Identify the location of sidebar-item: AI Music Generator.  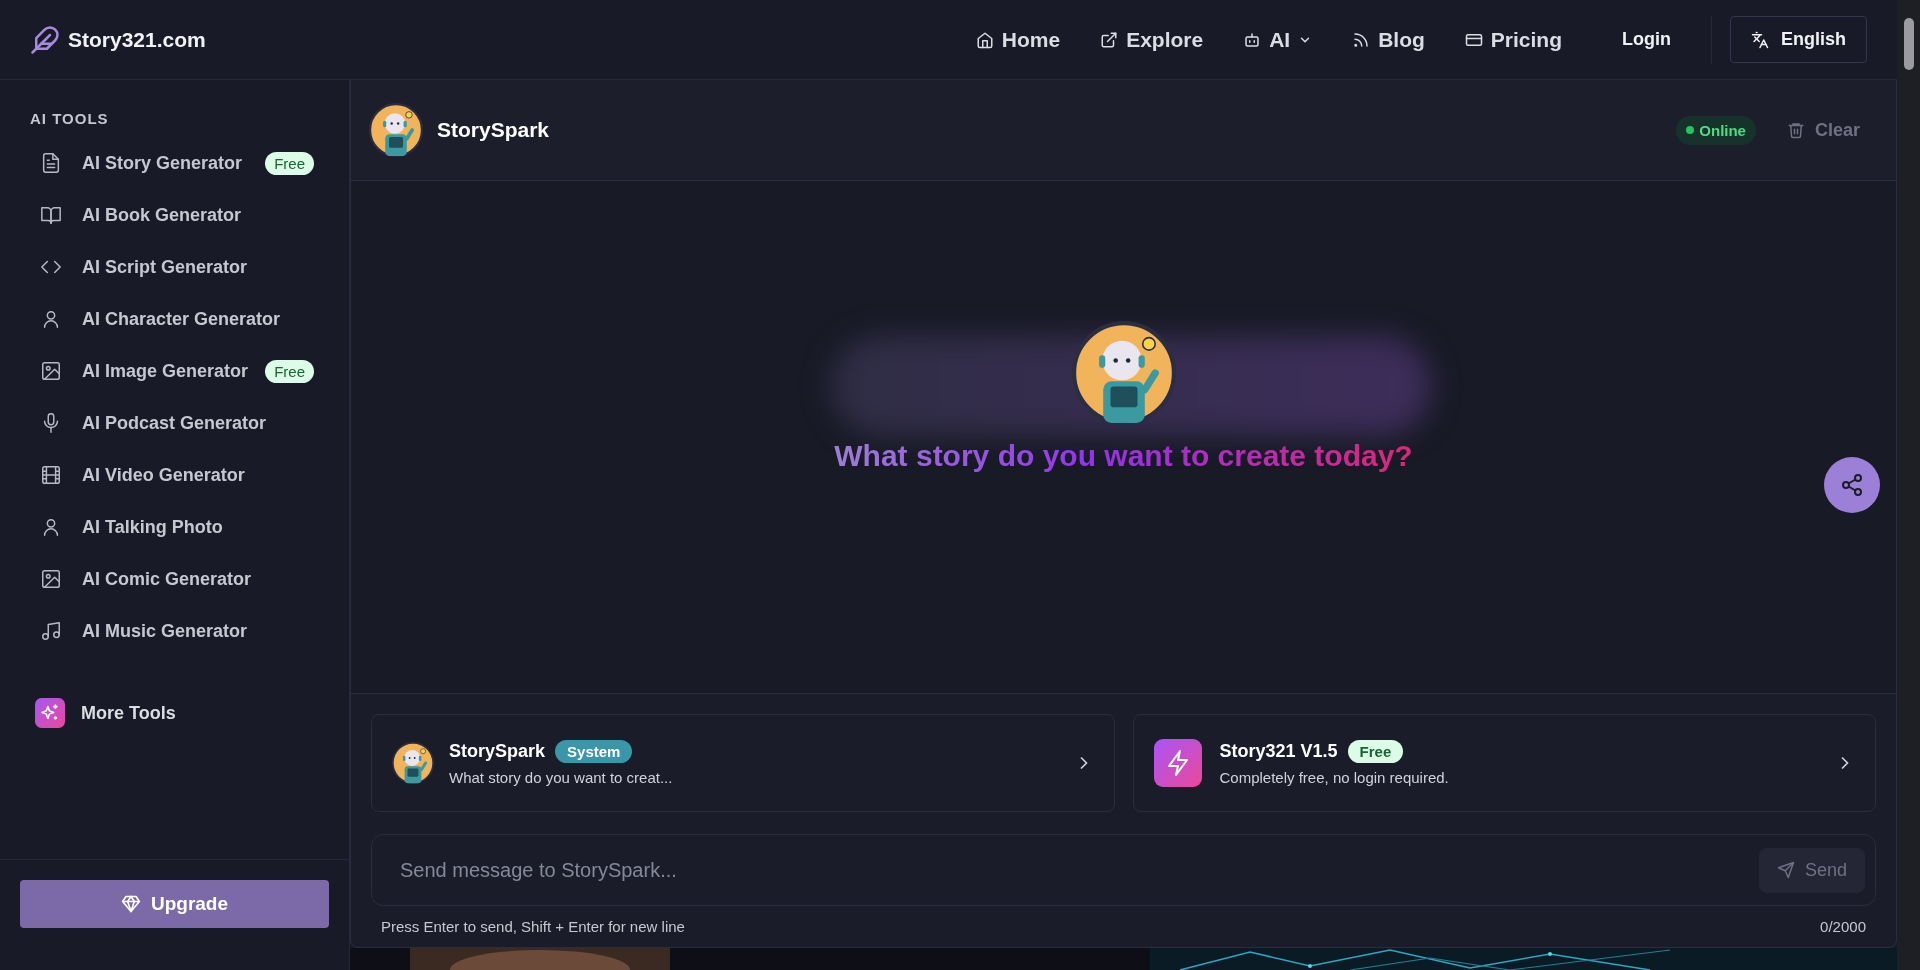
(174, 631).